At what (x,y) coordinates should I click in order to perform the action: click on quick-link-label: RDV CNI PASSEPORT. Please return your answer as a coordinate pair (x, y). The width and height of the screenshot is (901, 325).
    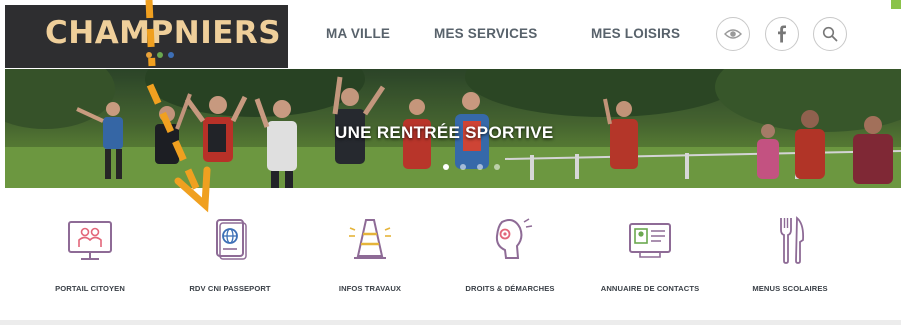
    Looking at the image, I should click on (230, 288).